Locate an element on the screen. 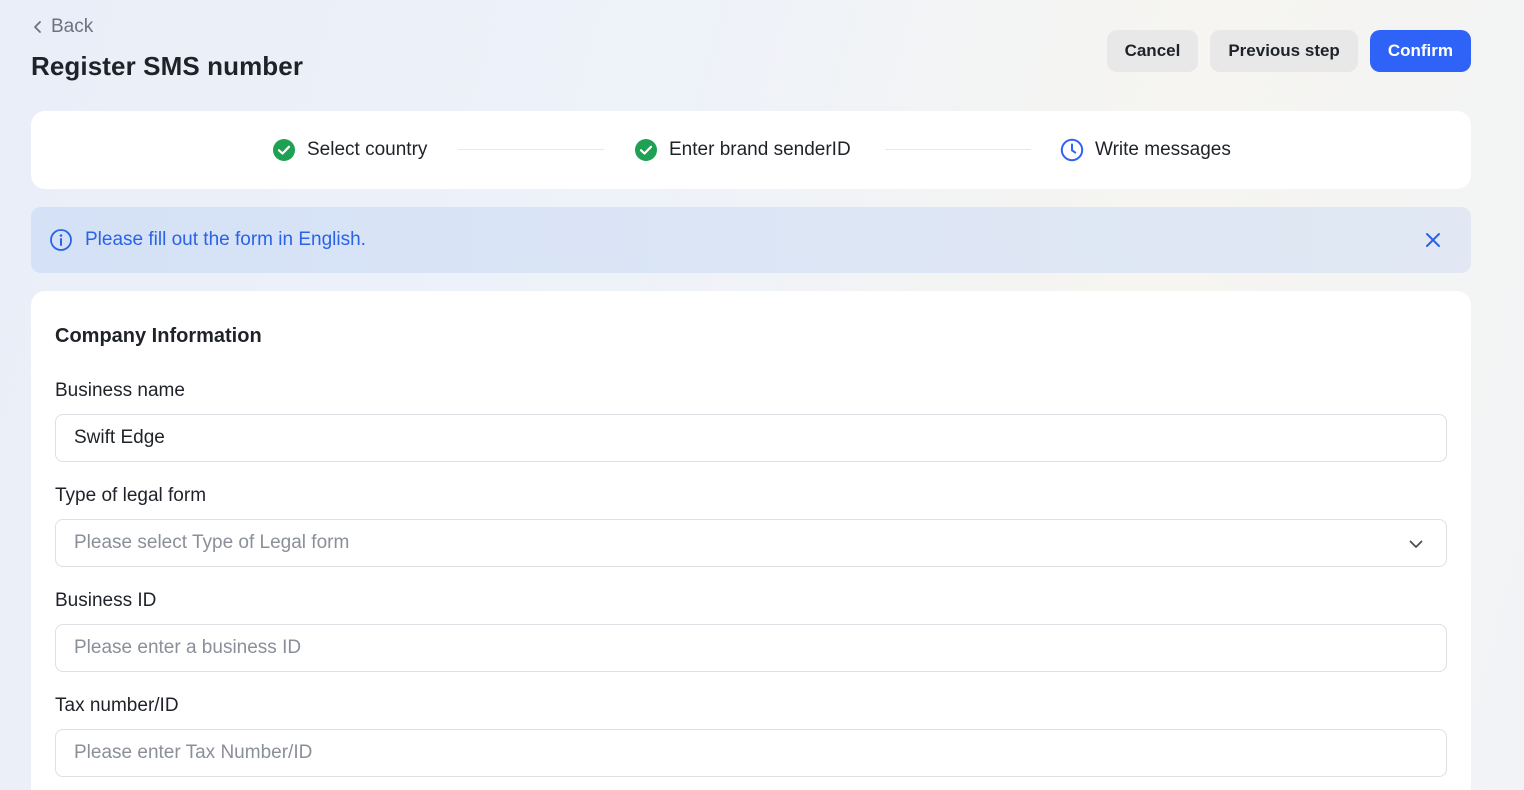  step-label: Enter brand senderID is located at coordinates (760, 149).